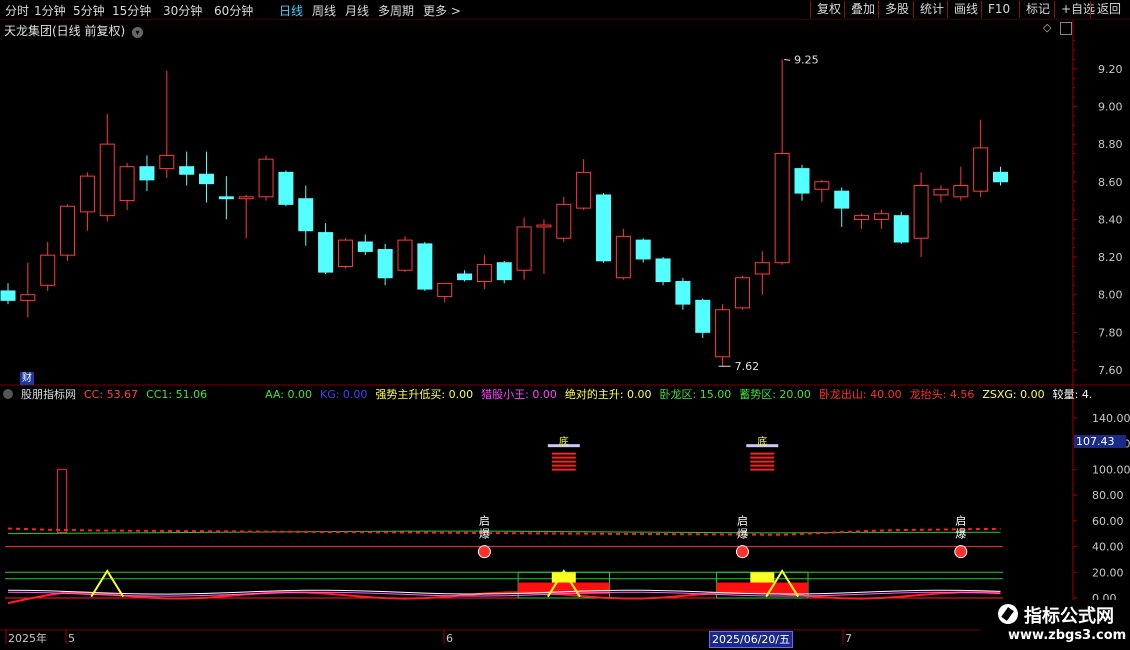 Image resolution: width=1130 pixels, height=650 pixels. What do you see at coordinates (71, 638) in the screenshot?
I see `date-label: 5` at bounding box center [71, 638].